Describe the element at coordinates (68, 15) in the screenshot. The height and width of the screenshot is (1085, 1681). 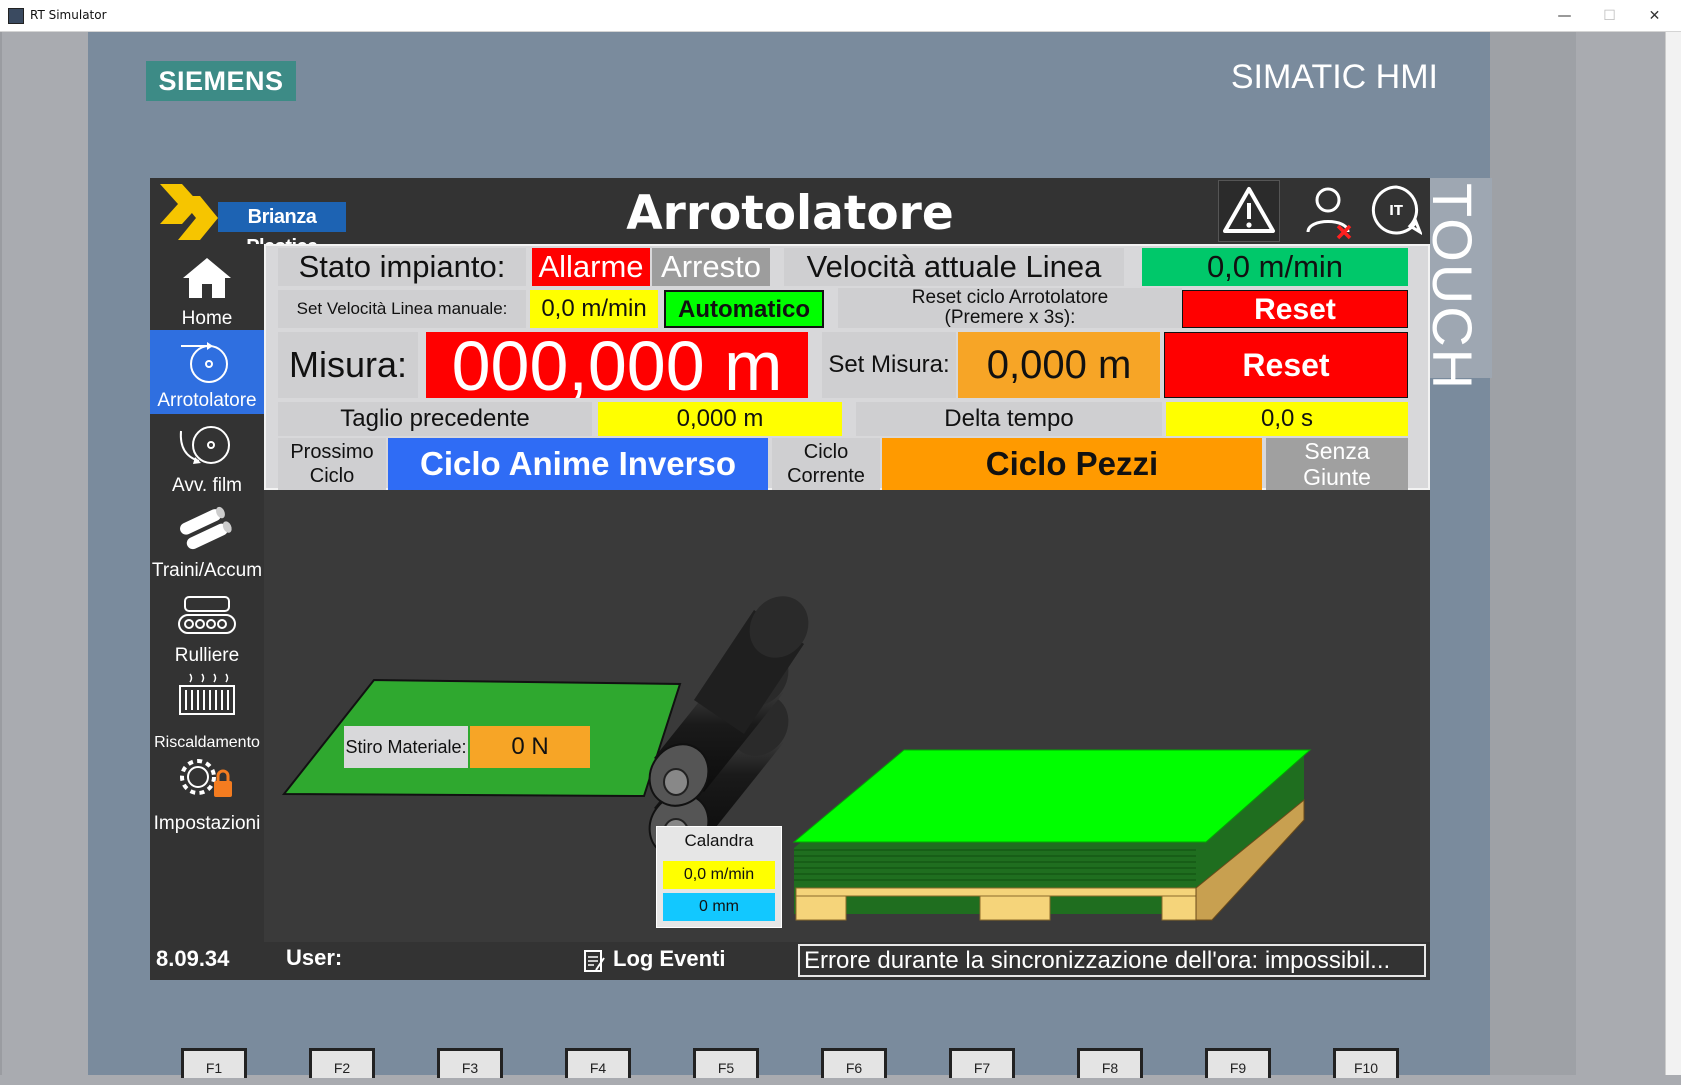
I see `window-title: RT Simulator` at that location.